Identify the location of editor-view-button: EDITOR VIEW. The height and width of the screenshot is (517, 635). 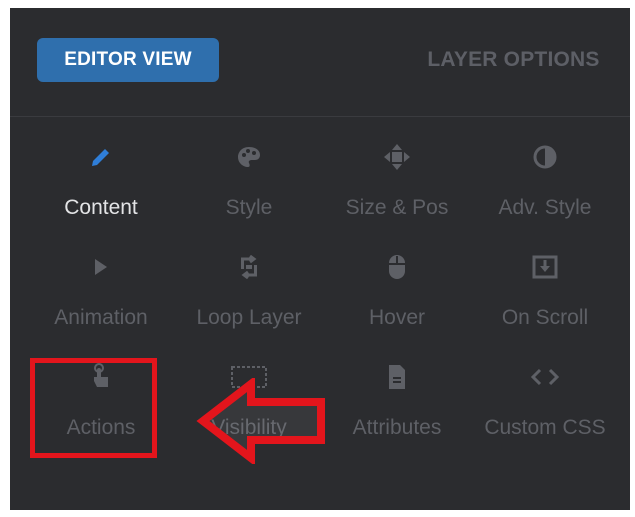
(128, 60).